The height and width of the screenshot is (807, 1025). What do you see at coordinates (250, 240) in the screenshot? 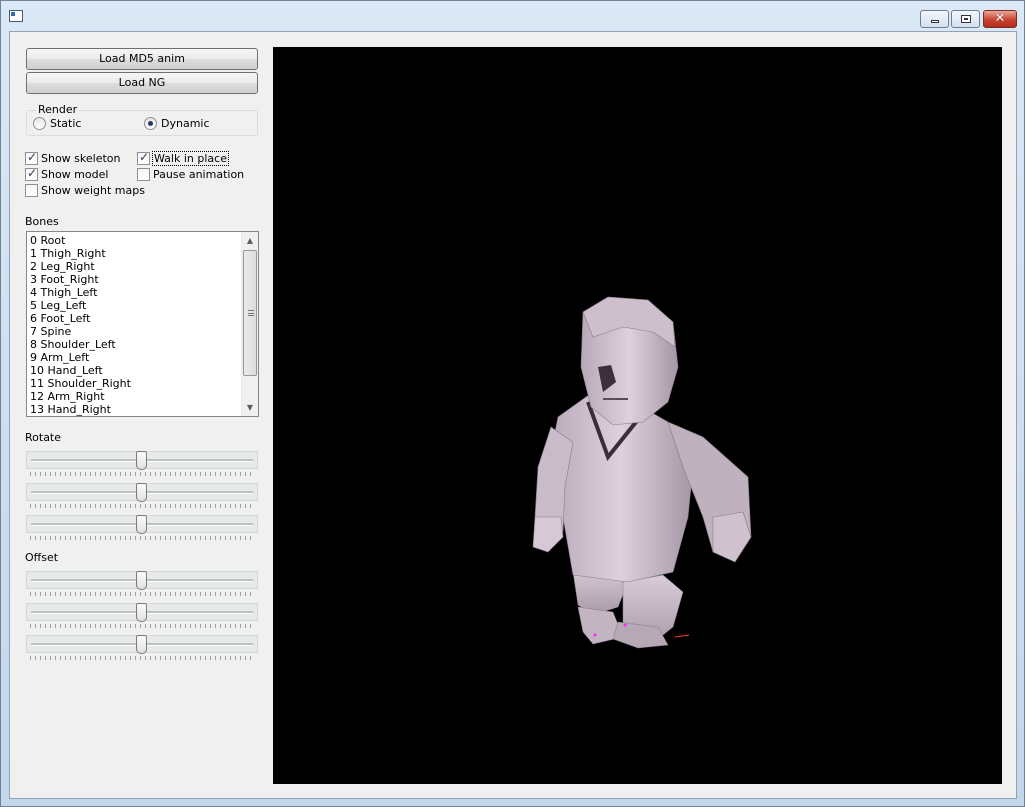
I see `scroll-up-arrow-icon: ▲` at bounding box center [250, 240].